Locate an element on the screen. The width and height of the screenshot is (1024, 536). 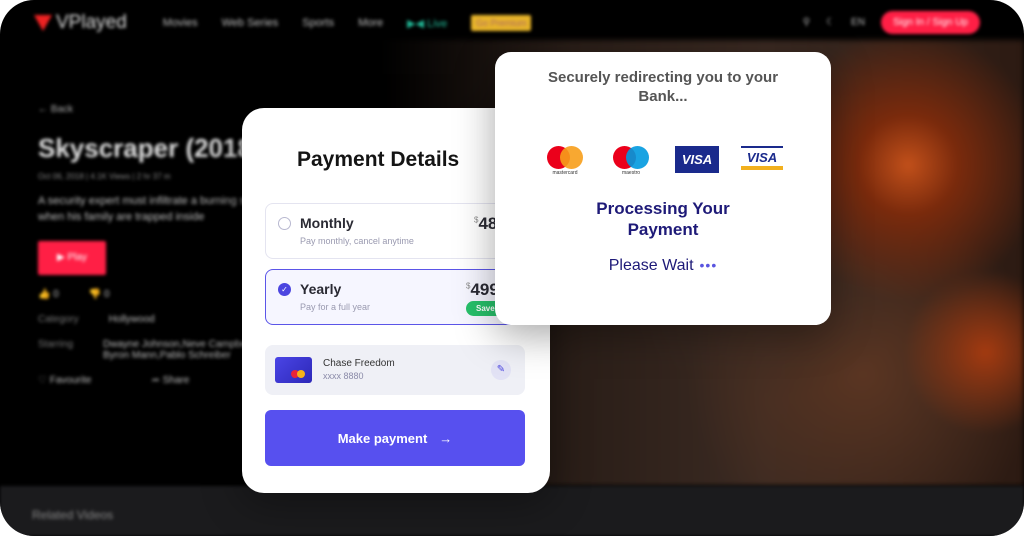
plan-name: Monthly is located at coordinates (327, 223).